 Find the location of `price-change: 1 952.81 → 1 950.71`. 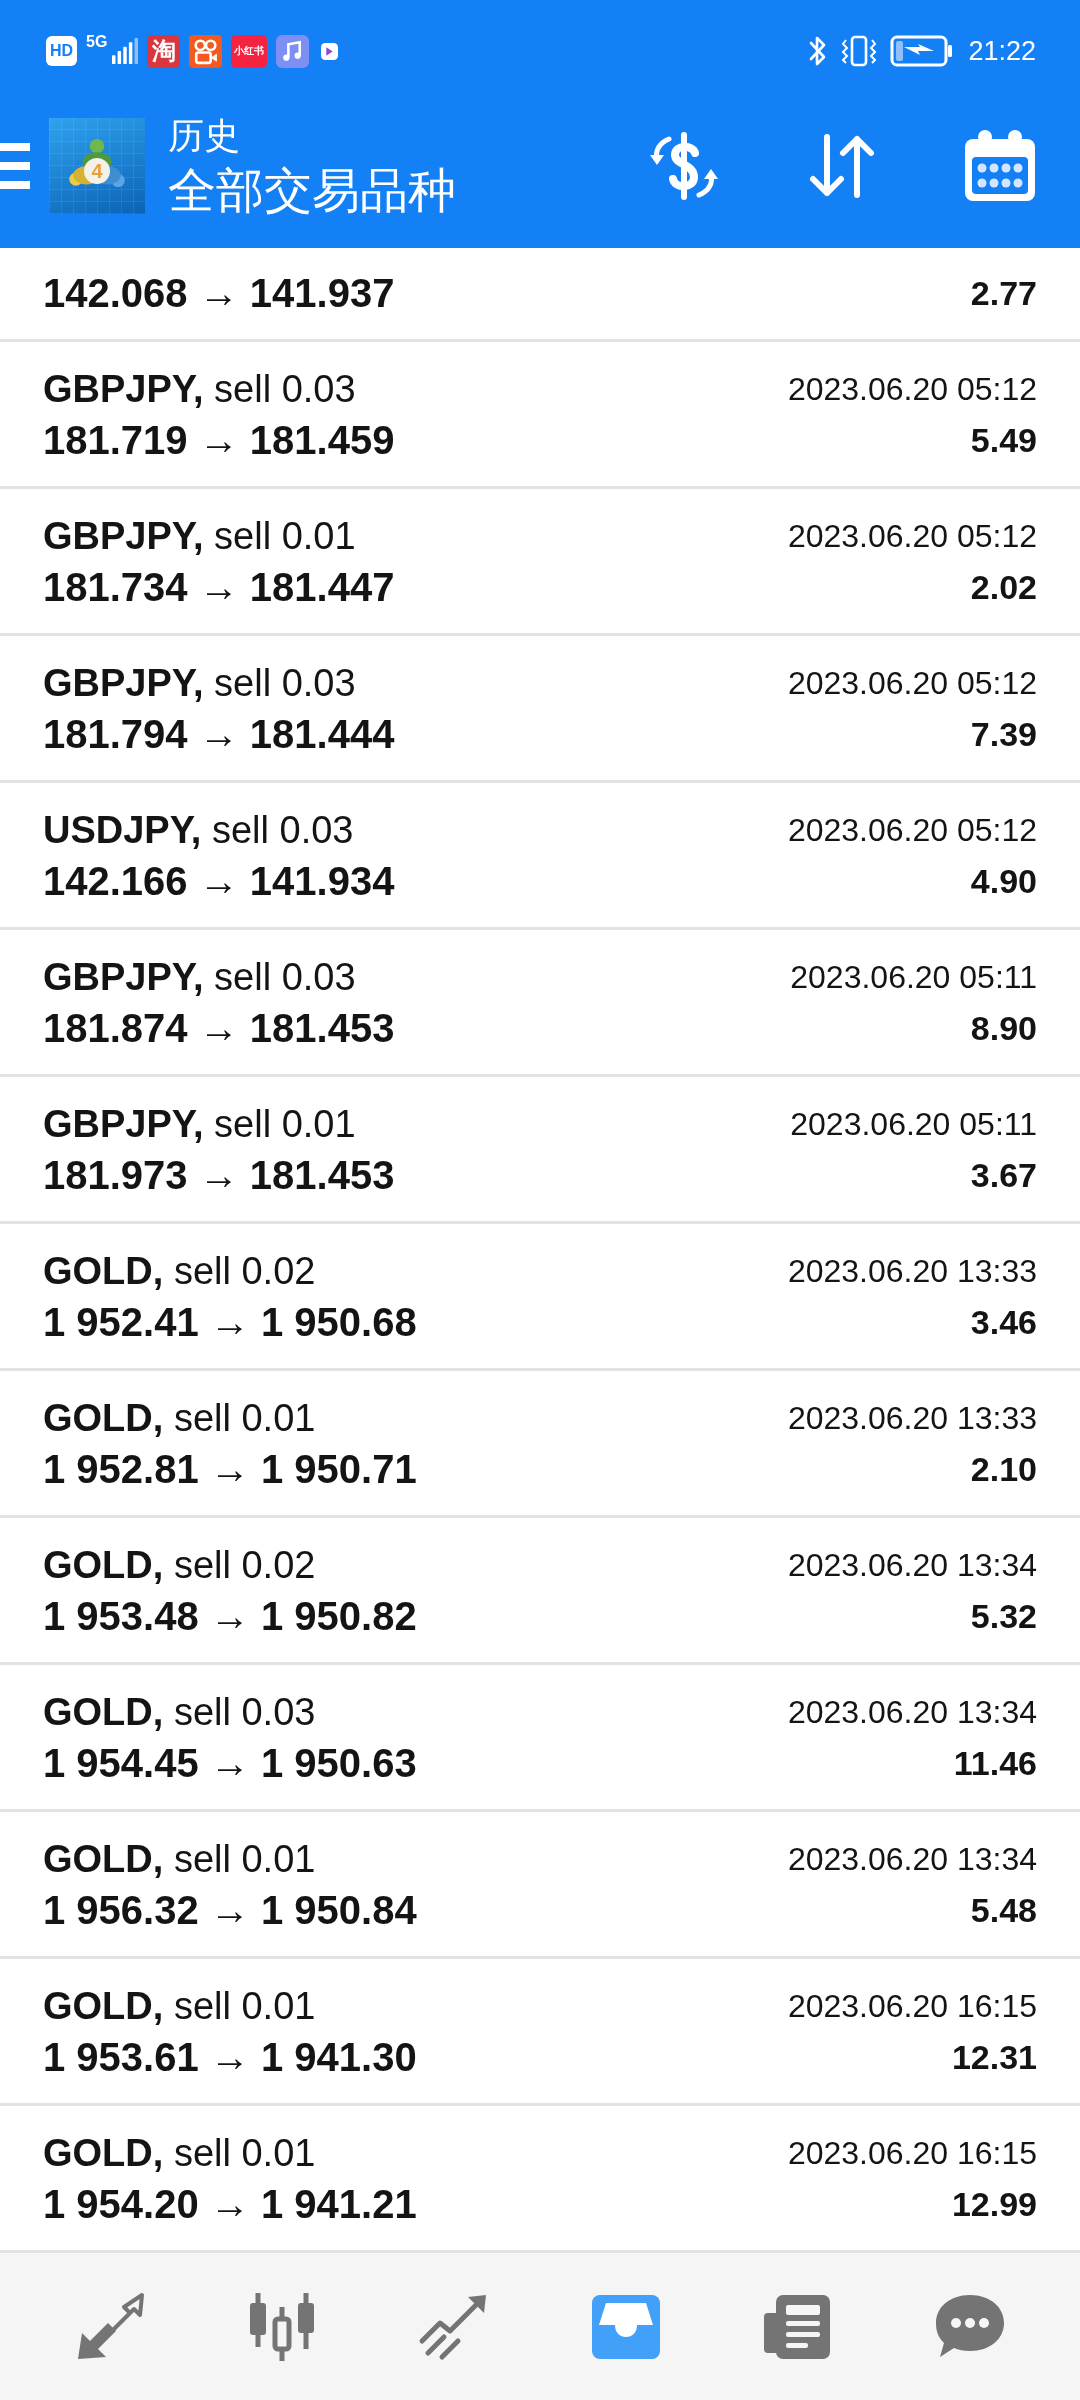

price-change: 1 952.81 → 1 950.71 is located at coordinates (230, 1469).